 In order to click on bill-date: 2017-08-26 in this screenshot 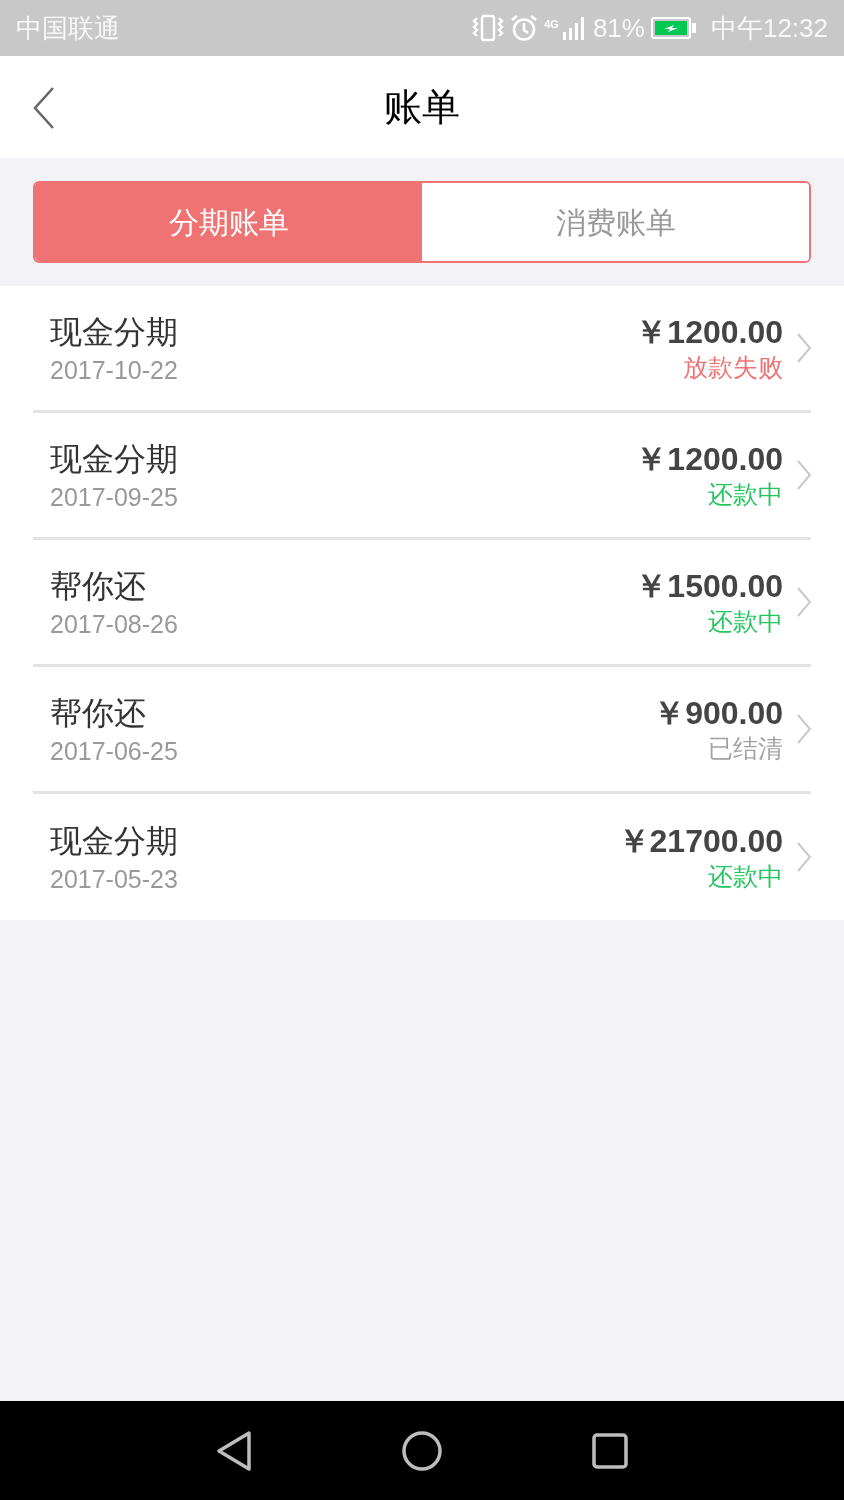, I will do `click(114, 624)`.